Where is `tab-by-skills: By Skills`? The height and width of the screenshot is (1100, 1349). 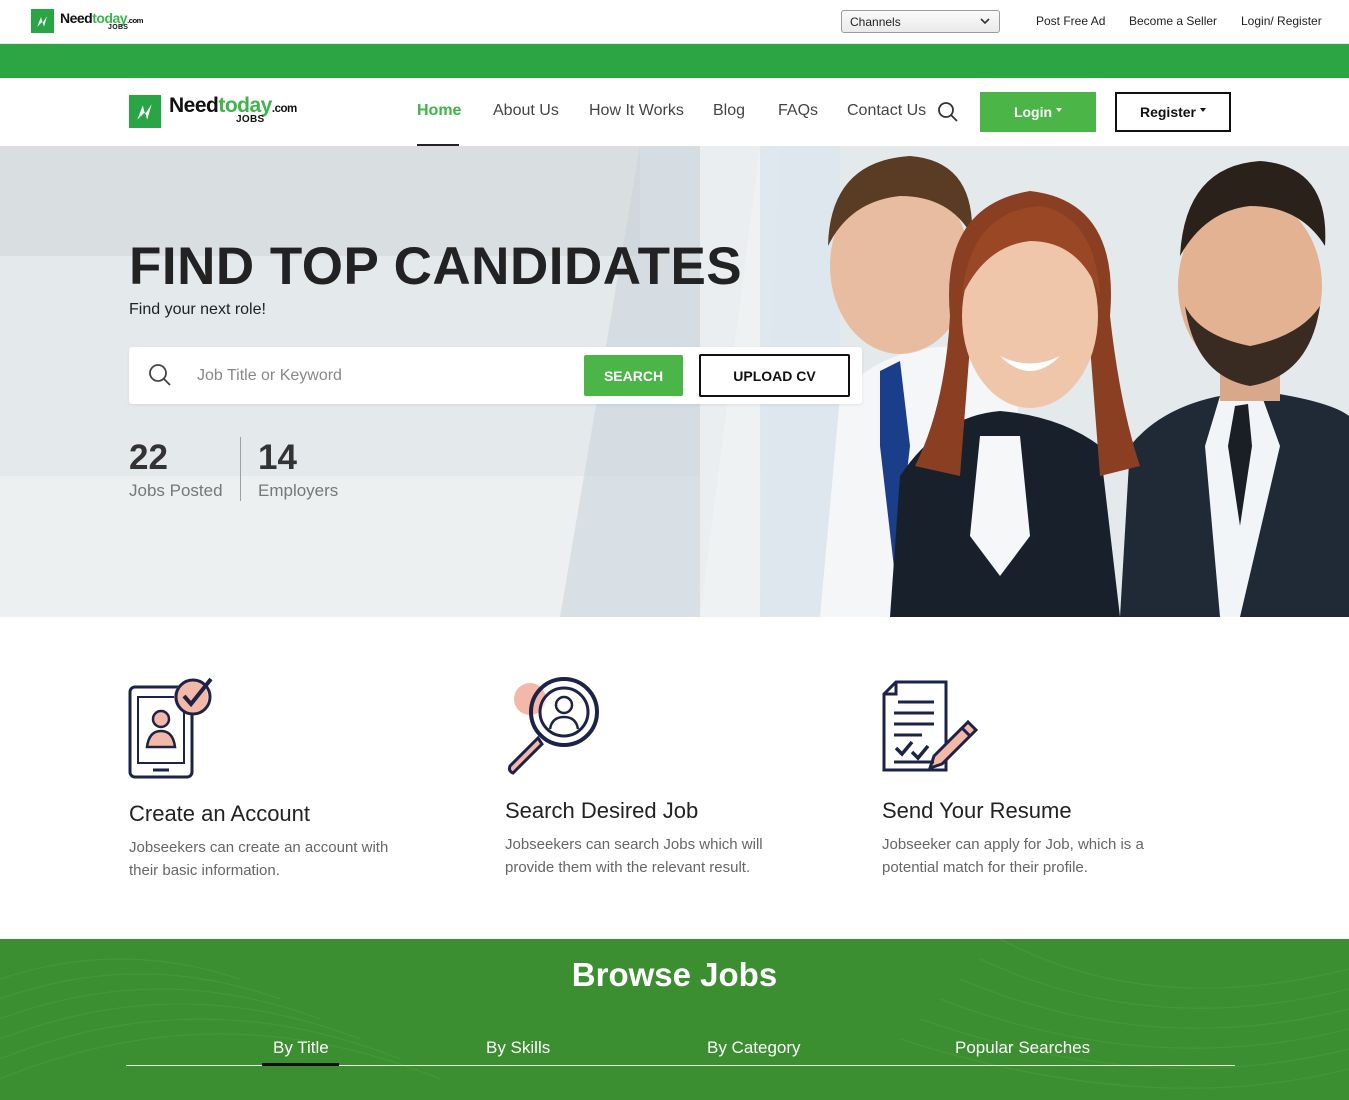 tab-by-skills: By Skills is located at coordinates (518, 1048).